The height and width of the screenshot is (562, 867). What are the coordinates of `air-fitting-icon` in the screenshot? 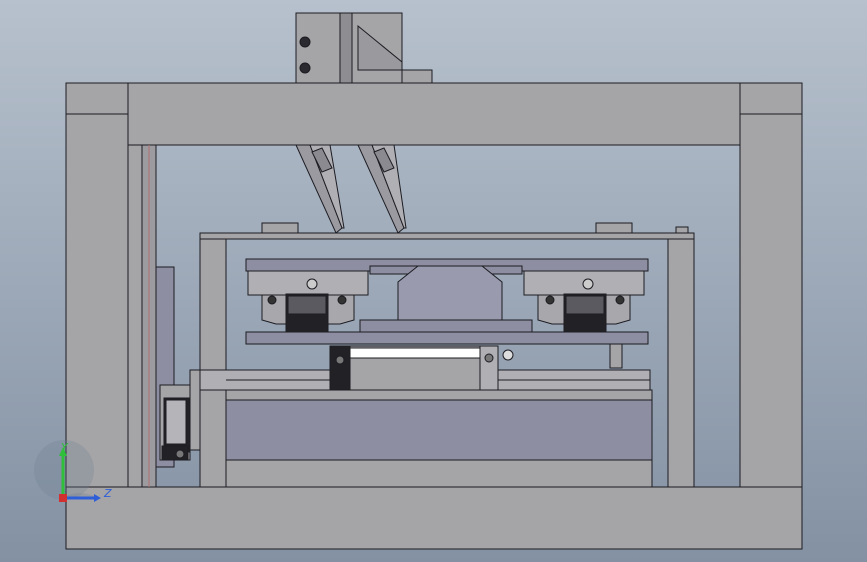 It's located at (508, 355).